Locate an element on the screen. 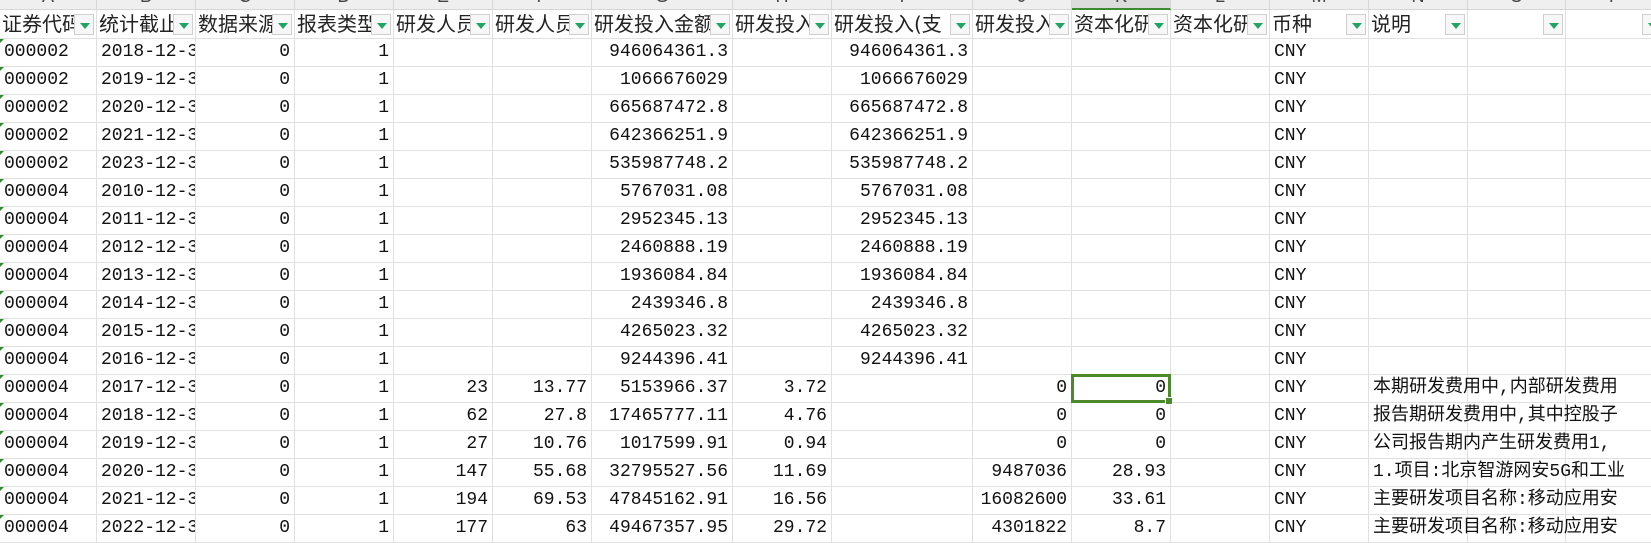 This screenshot has width=1651, height=543. header-cell-j: 研发投入 is located at coordinates (1022, 24).